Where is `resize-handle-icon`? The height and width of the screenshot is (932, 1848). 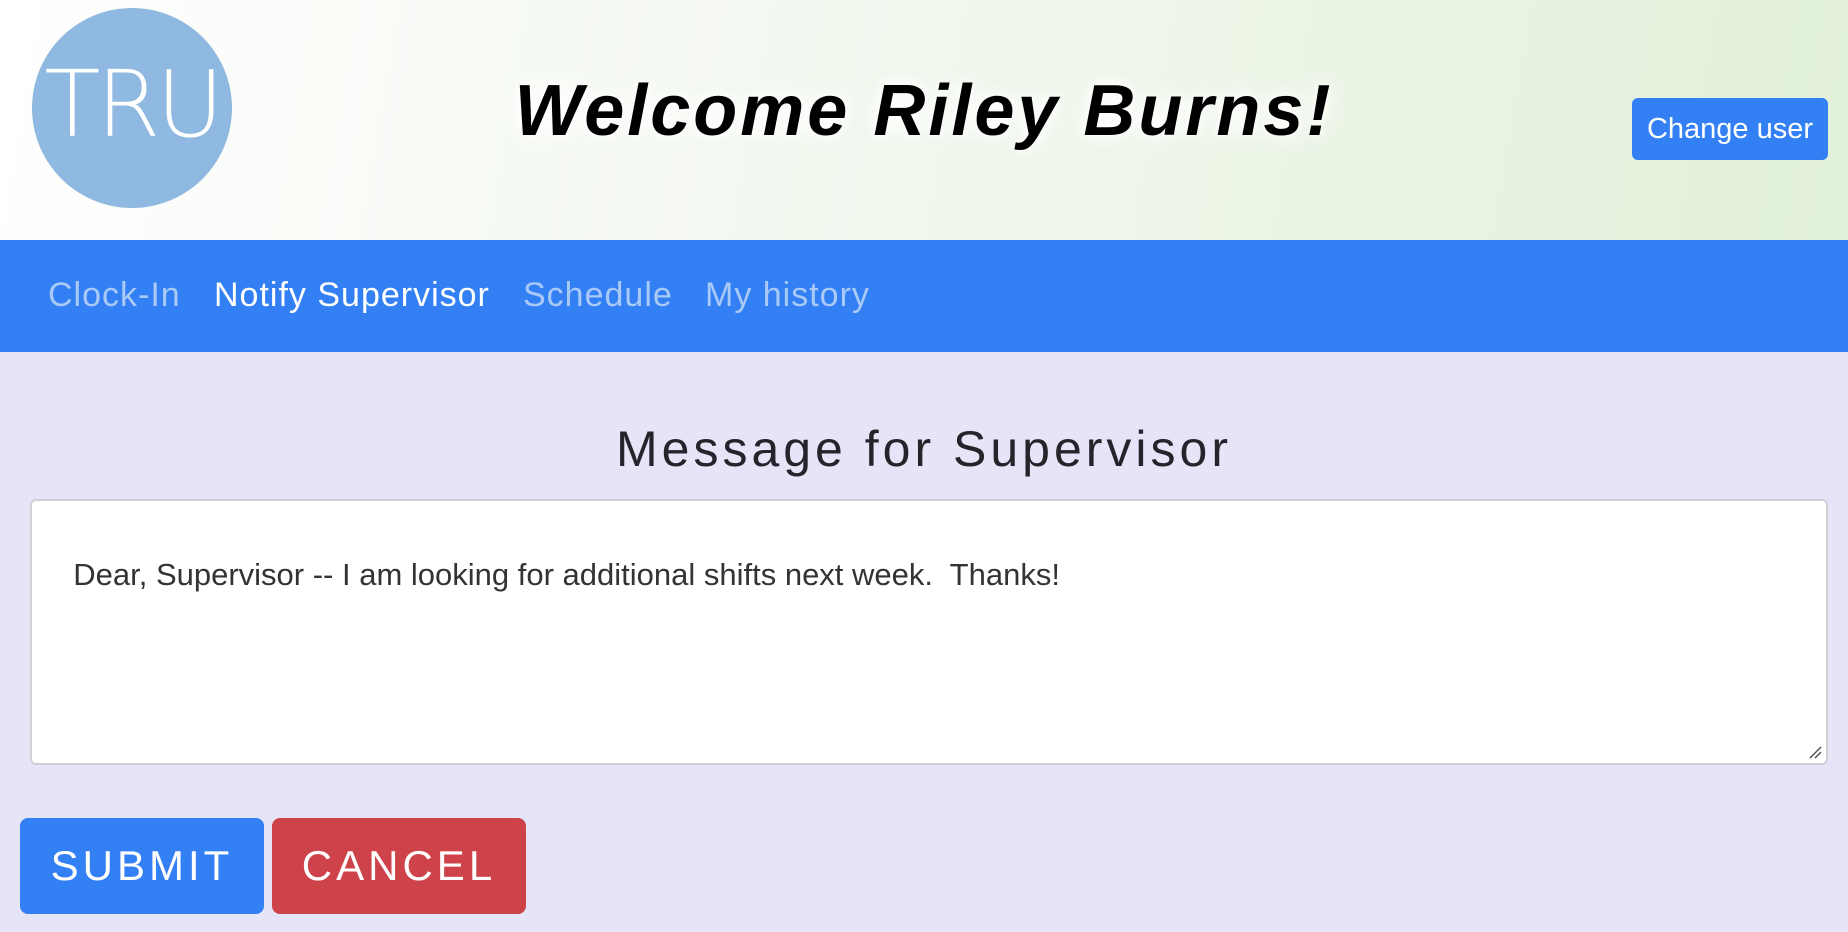
resize-handle-icon is located at coordinates (1815, 752).